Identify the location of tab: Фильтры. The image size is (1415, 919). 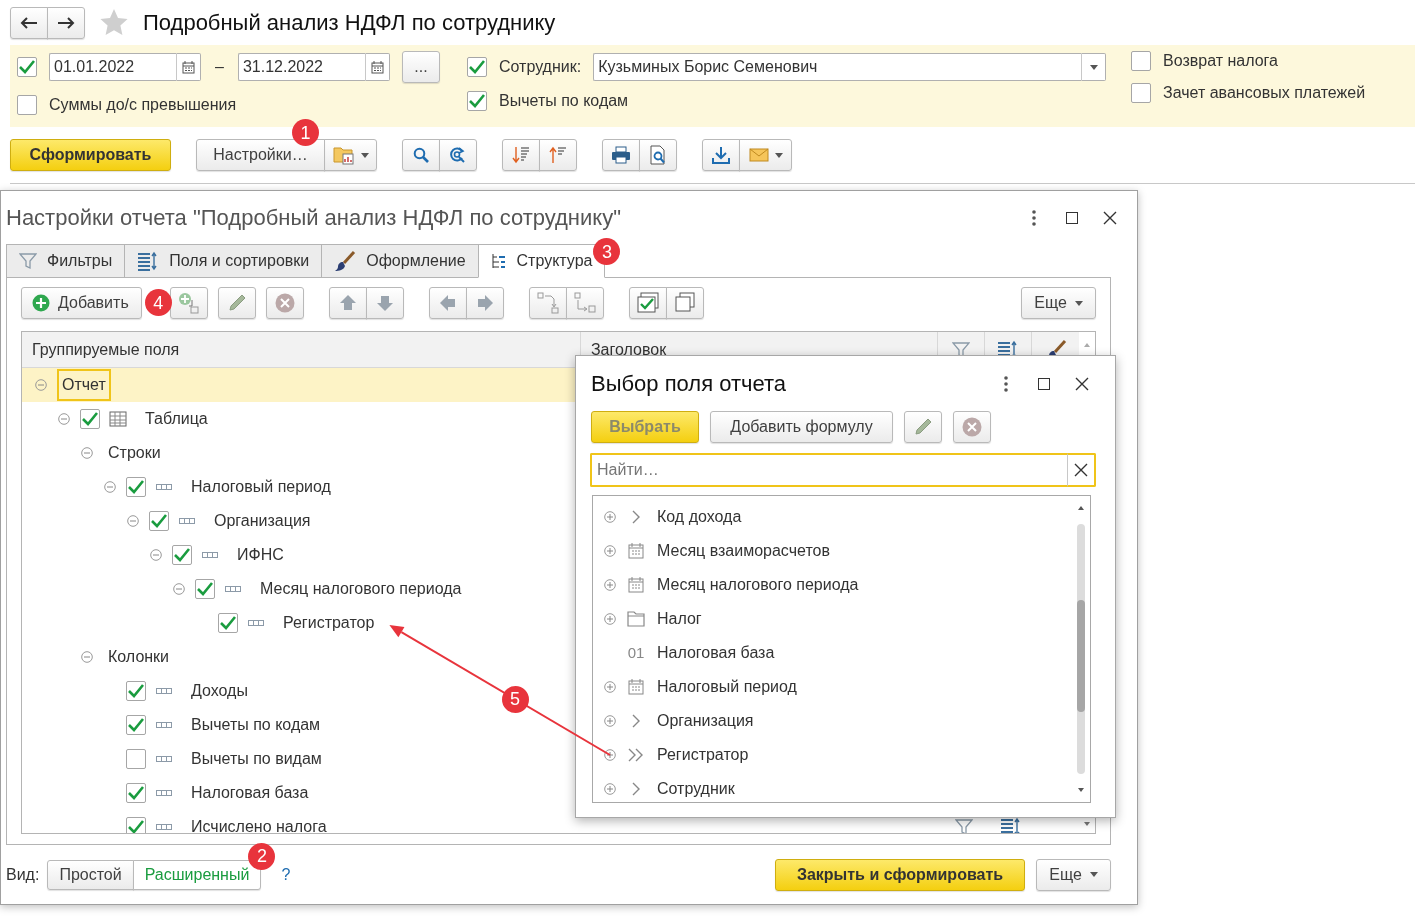
(66, 261).